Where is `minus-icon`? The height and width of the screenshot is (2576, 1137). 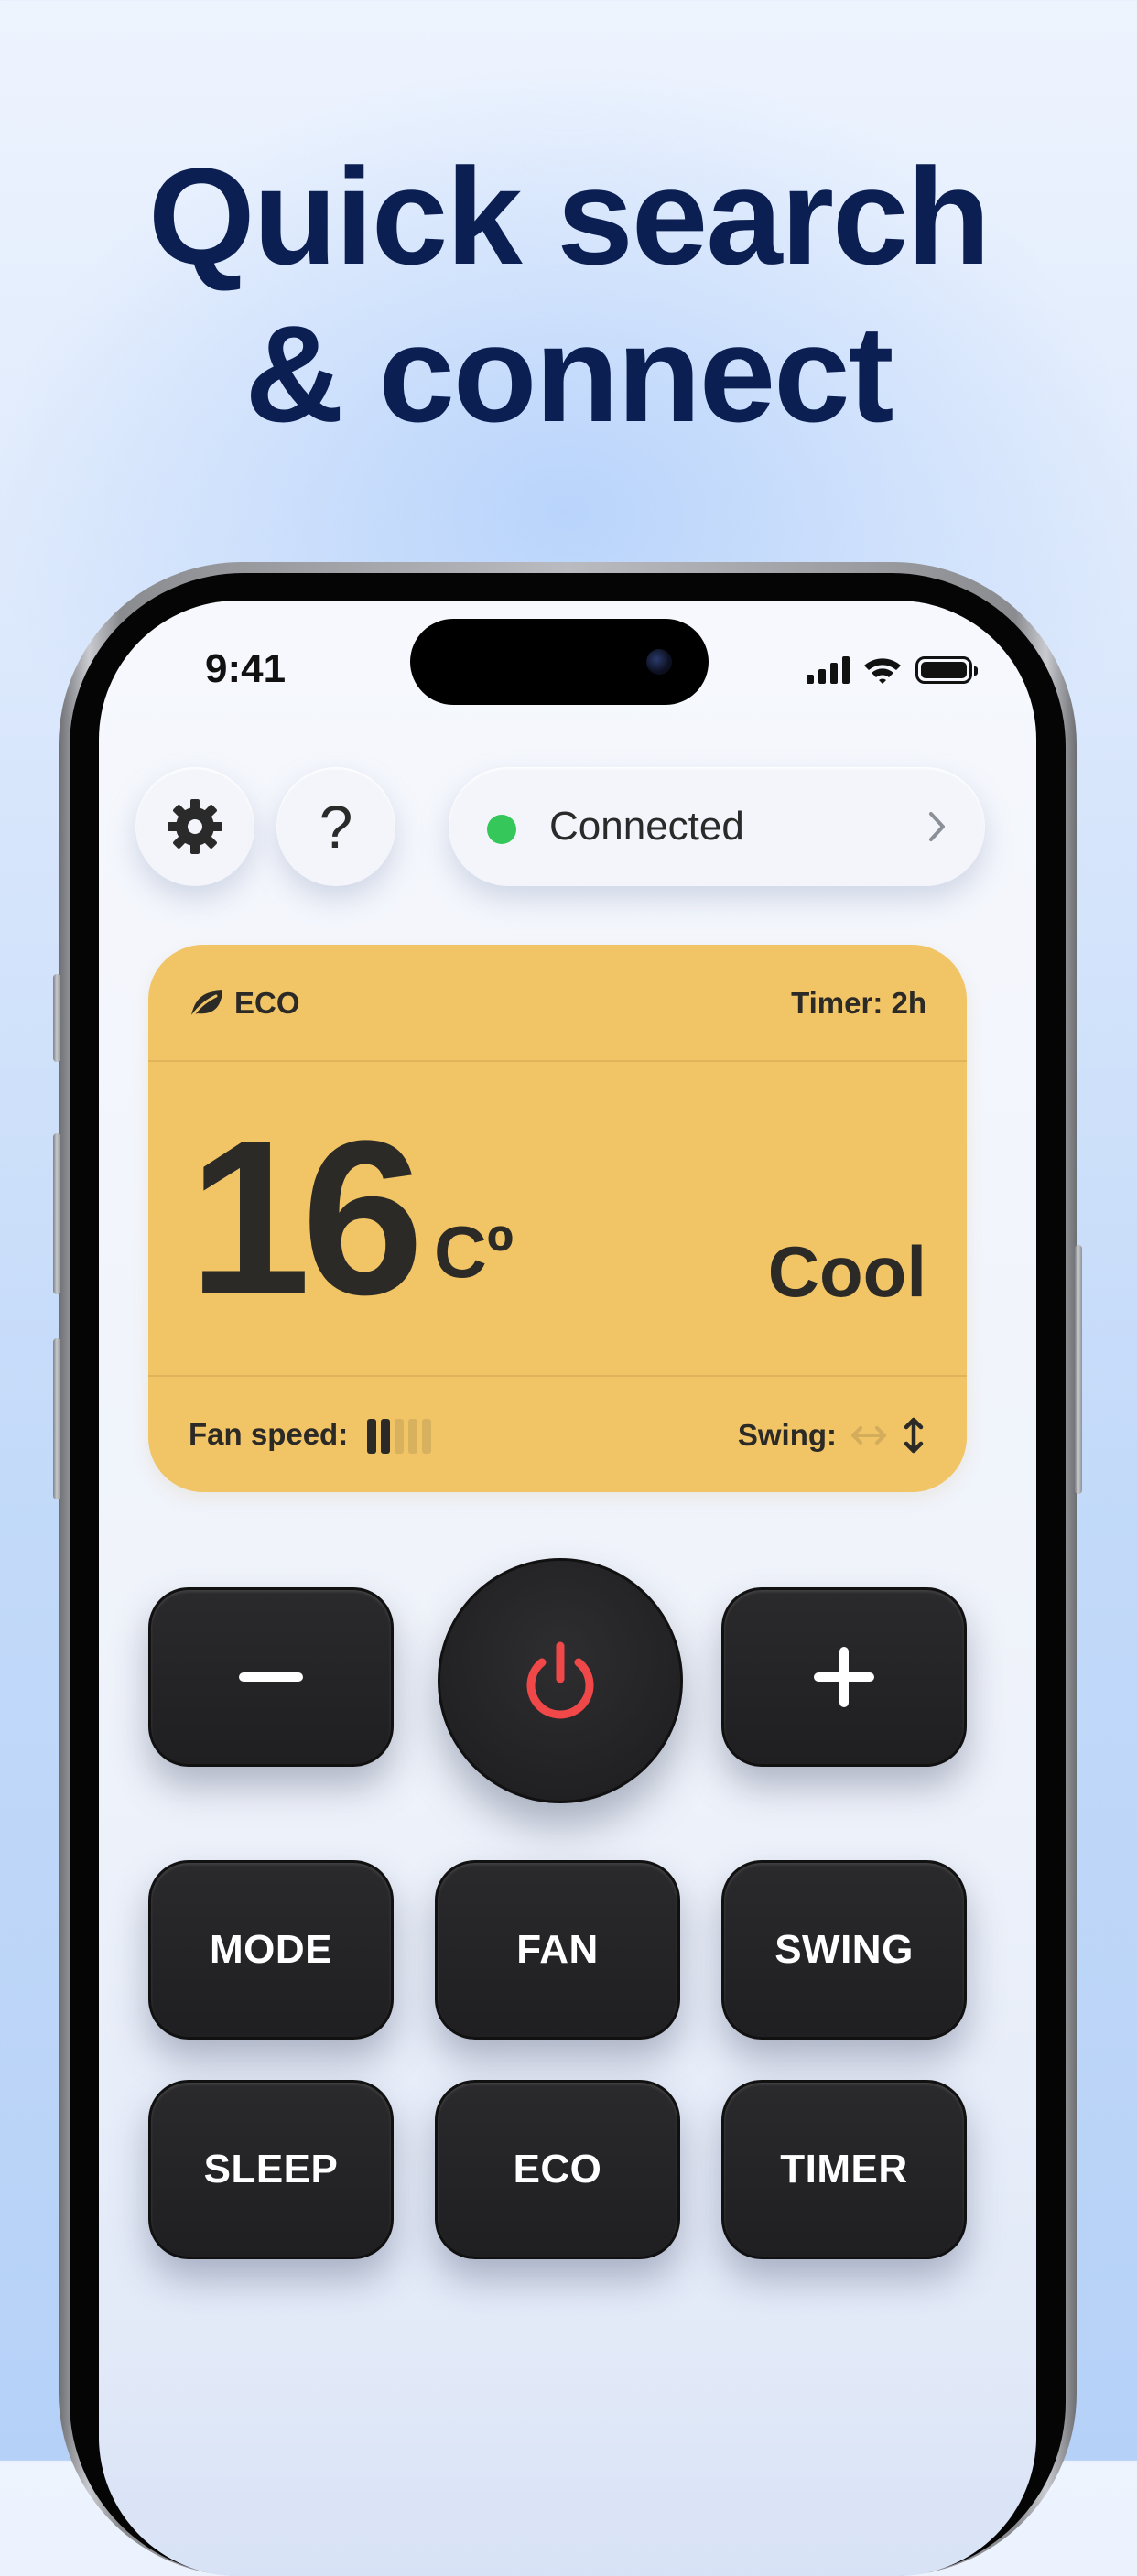
minus-icon is located at coordinates (271, 1677).